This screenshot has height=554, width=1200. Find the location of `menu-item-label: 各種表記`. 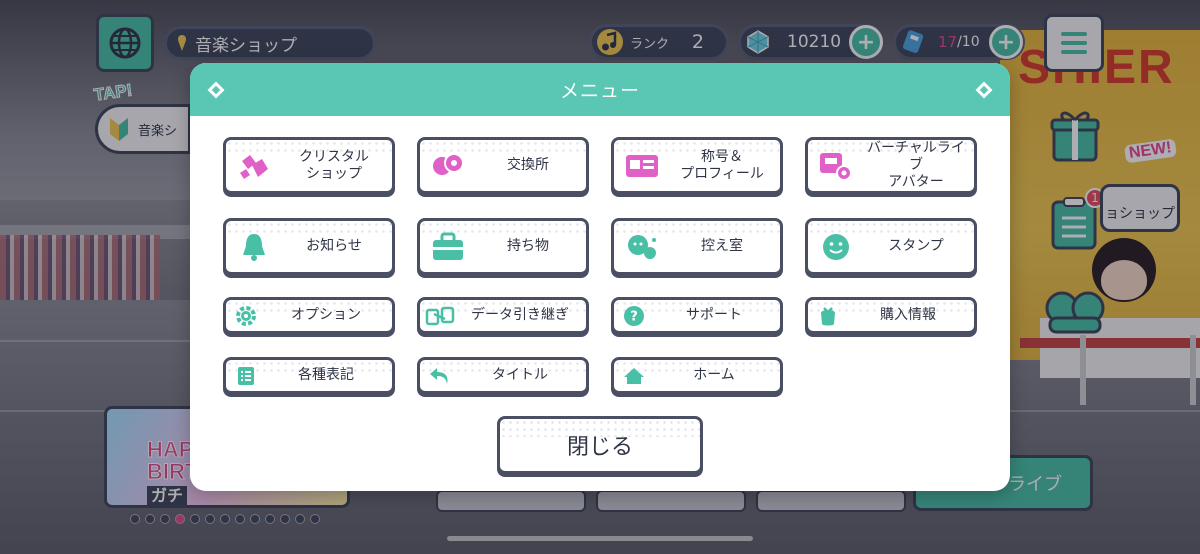

menu-item-label: 各種表記 is located at coordinates (326, 375).